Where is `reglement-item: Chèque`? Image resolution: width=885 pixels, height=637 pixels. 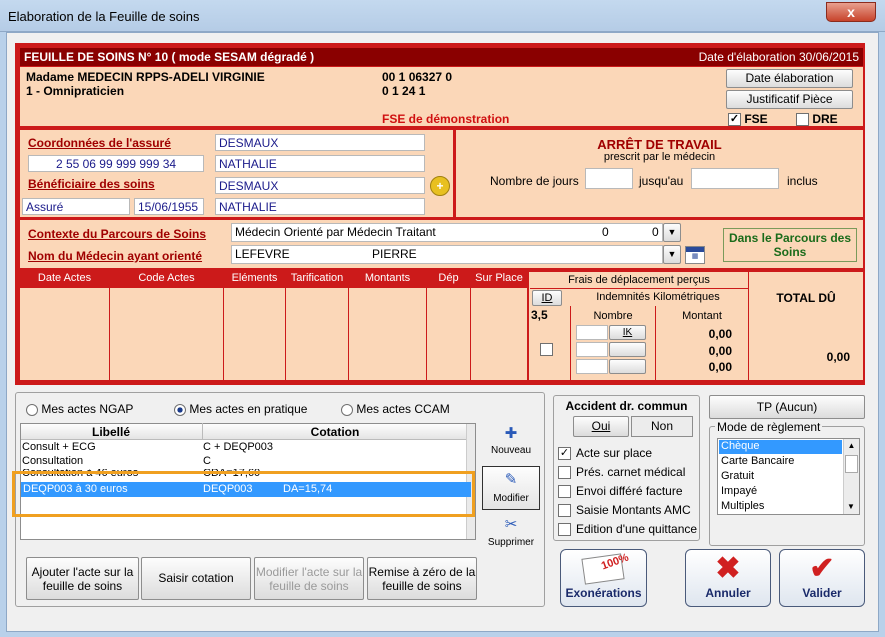
reglement-item: Chèque is located at coordinates (780, 447).